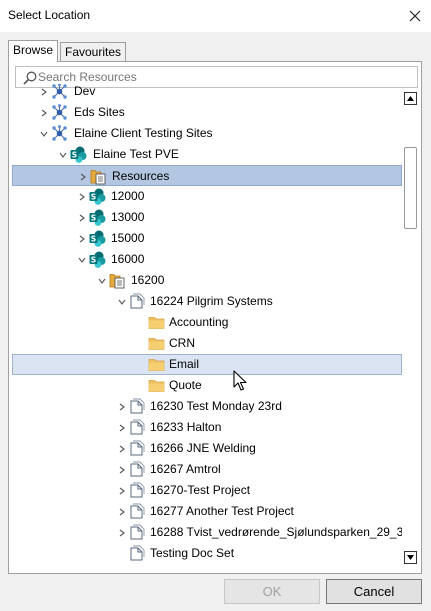 The width and height of the screenshot is (431, 611). I want to click on tree-item-label: Eds Sites, so click(99, 112).